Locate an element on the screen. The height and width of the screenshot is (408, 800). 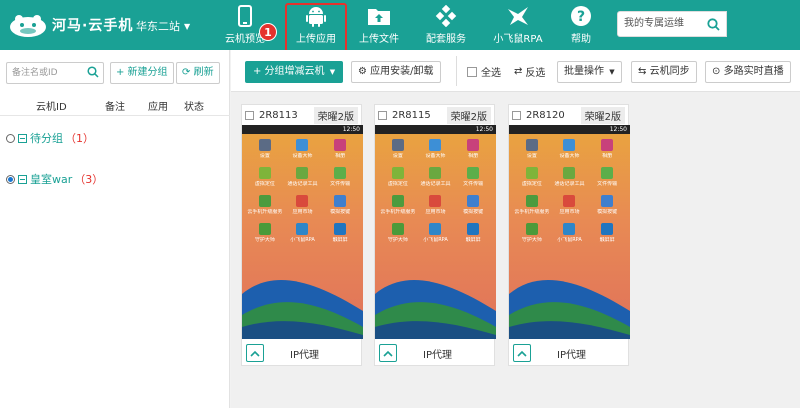
refresh-label: 刷新 is located at coordinates (203, 72).